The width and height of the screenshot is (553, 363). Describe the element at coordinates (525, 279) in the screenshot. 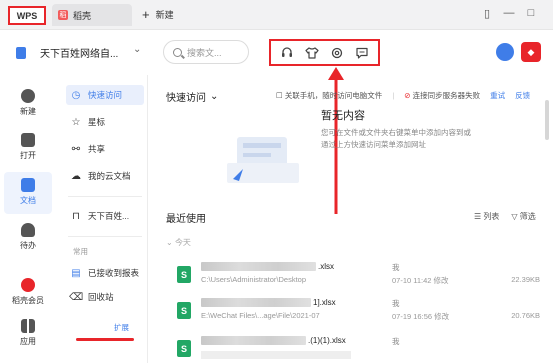

I see `file-size: 22.39KB` at that location.